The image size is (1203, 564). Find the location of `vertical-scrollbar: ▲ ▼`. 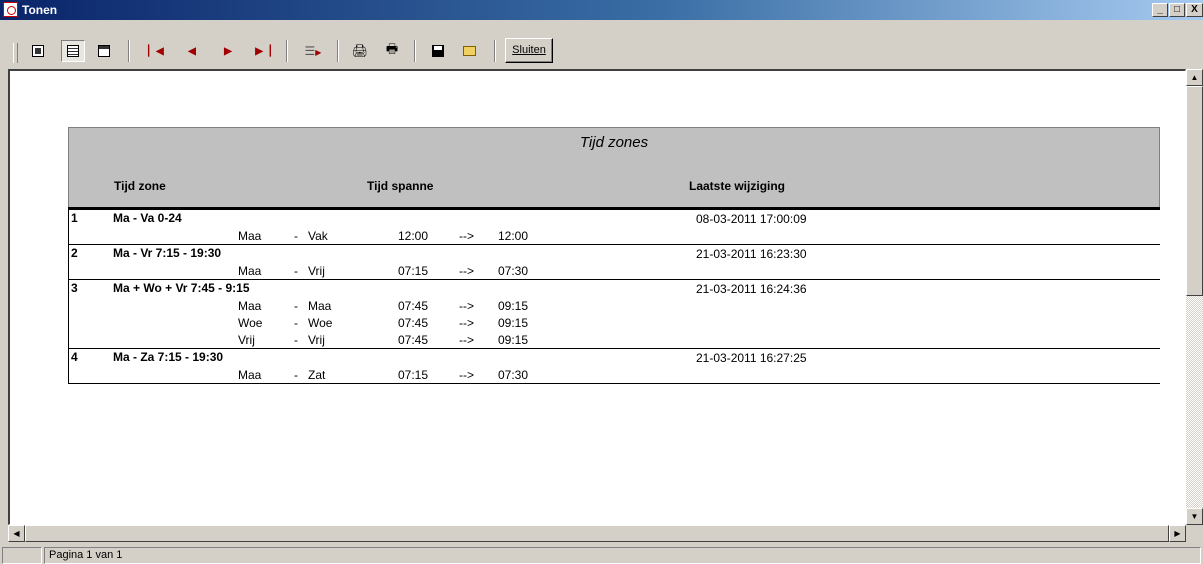

vertical-scrollbar: ▲ ▼ is located at coordinates (1194, 297).